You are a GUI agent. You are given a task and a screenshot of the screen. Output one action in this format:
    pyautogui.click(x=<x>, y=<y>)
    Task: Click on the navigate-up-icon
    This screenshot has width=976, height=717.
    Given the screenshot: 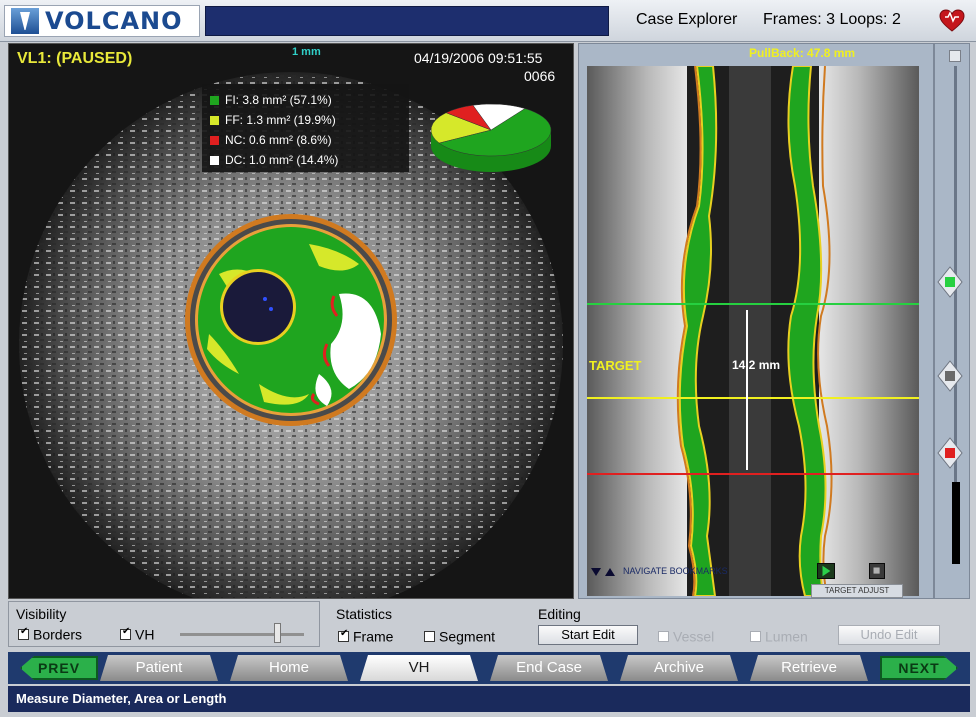 What is the action you would take?
    pyautogui.click(x=610, y=572)
    